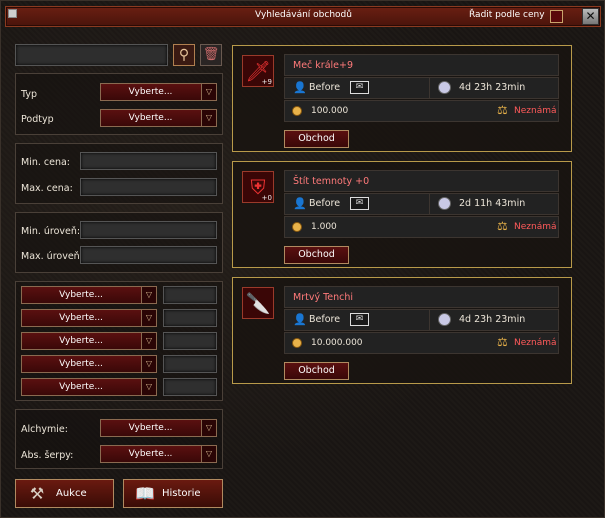 This screenshot has width=605, height=518. Describe the element at coordinates (323, 297) in the screenshot. I see `item-name: Mrtvý Tenchi` at that location.